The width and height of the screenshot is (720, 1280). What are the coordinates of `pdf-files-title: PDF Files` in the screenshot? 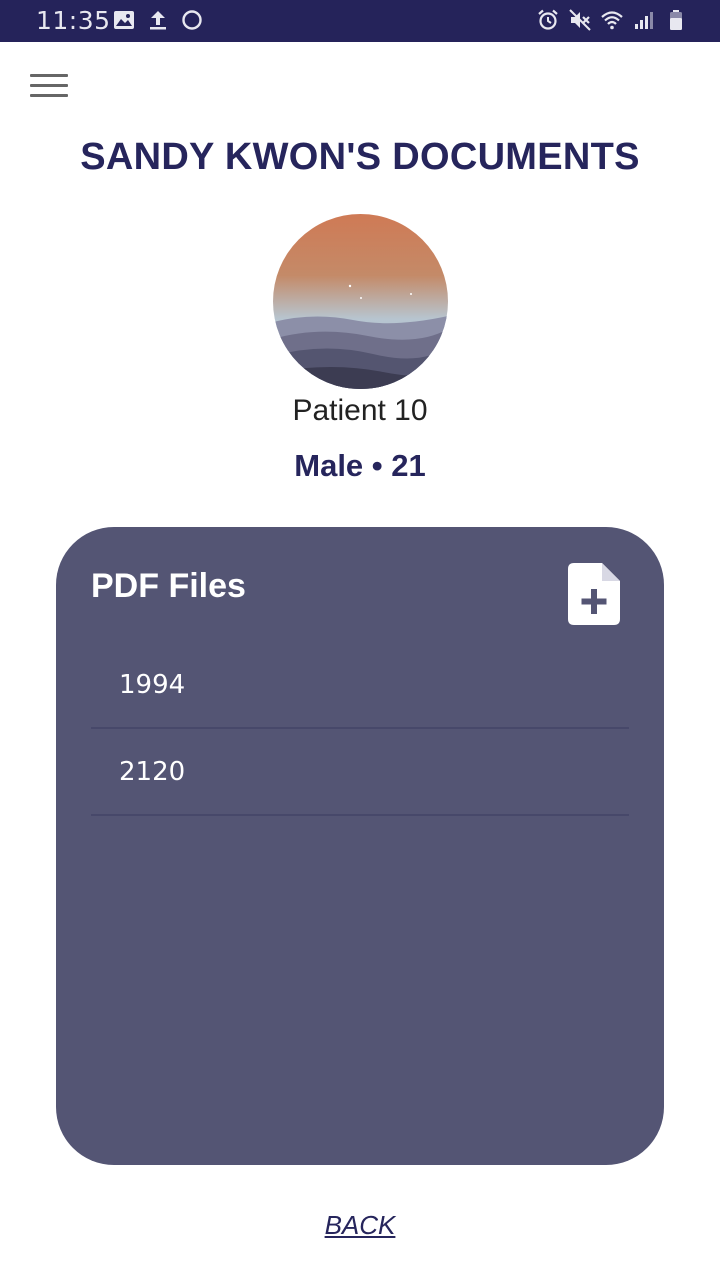 It's located at (168, 586).